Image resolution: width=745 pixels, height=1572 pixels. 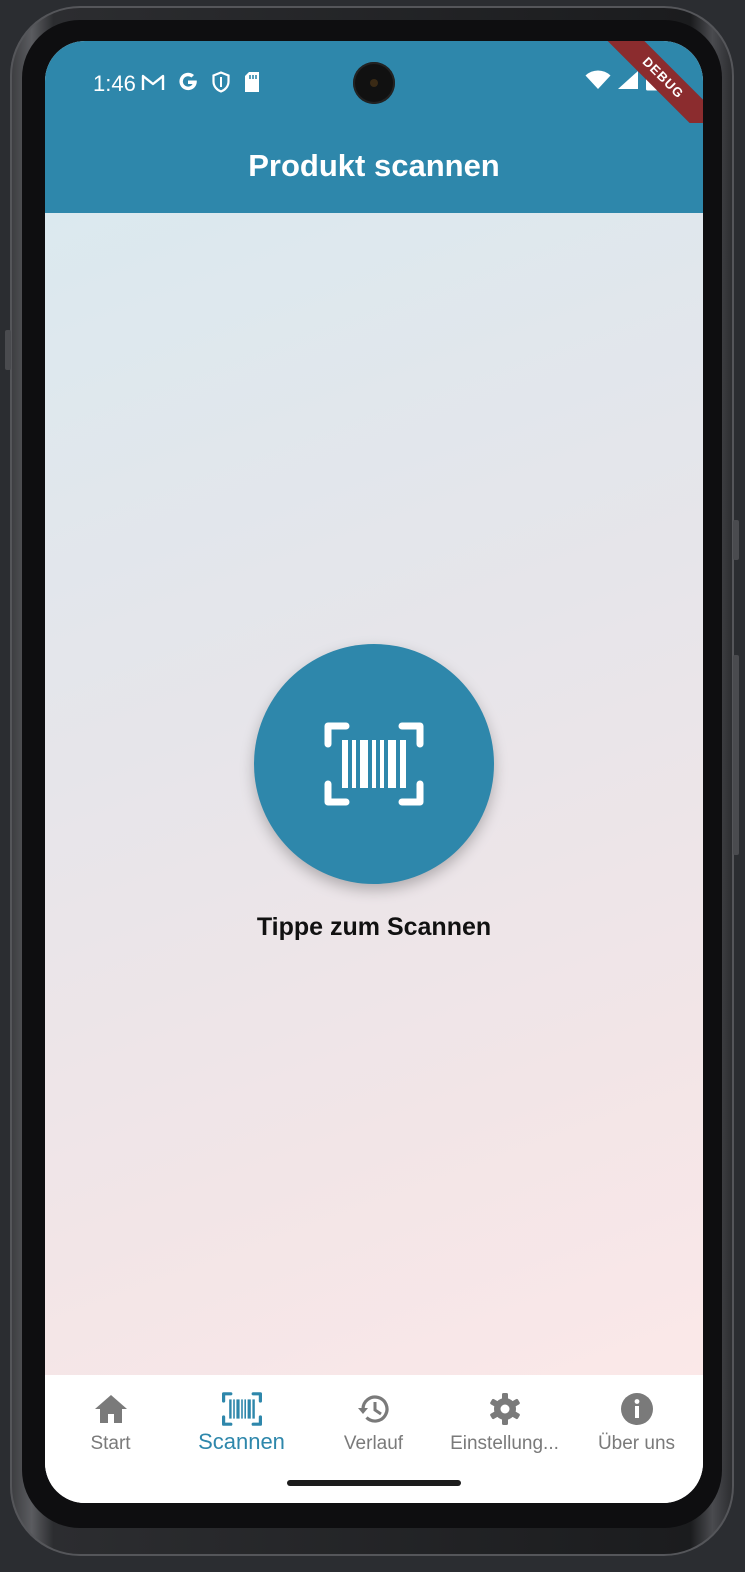 I want to click on status-notification-icons, so click(x=201, y=82).